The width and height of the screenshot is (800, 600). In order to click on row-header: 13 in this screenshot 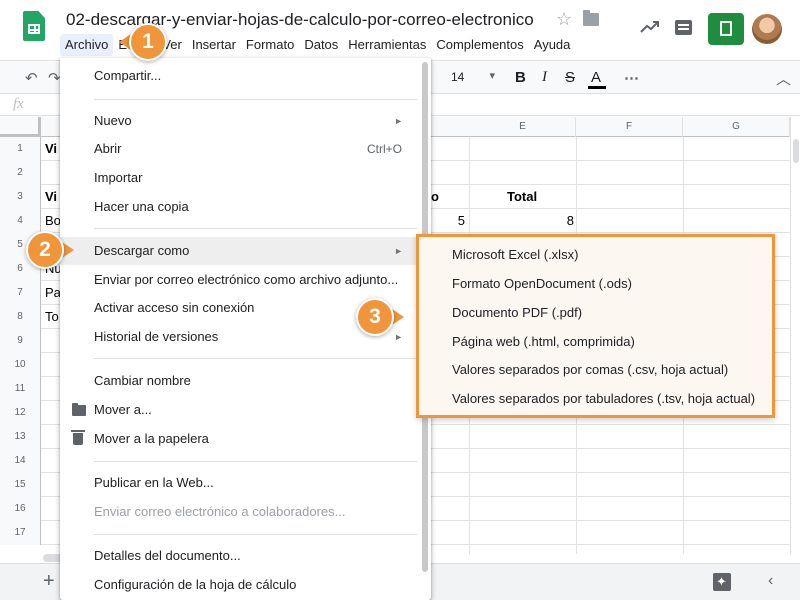, I will do `click(20, 437)`.